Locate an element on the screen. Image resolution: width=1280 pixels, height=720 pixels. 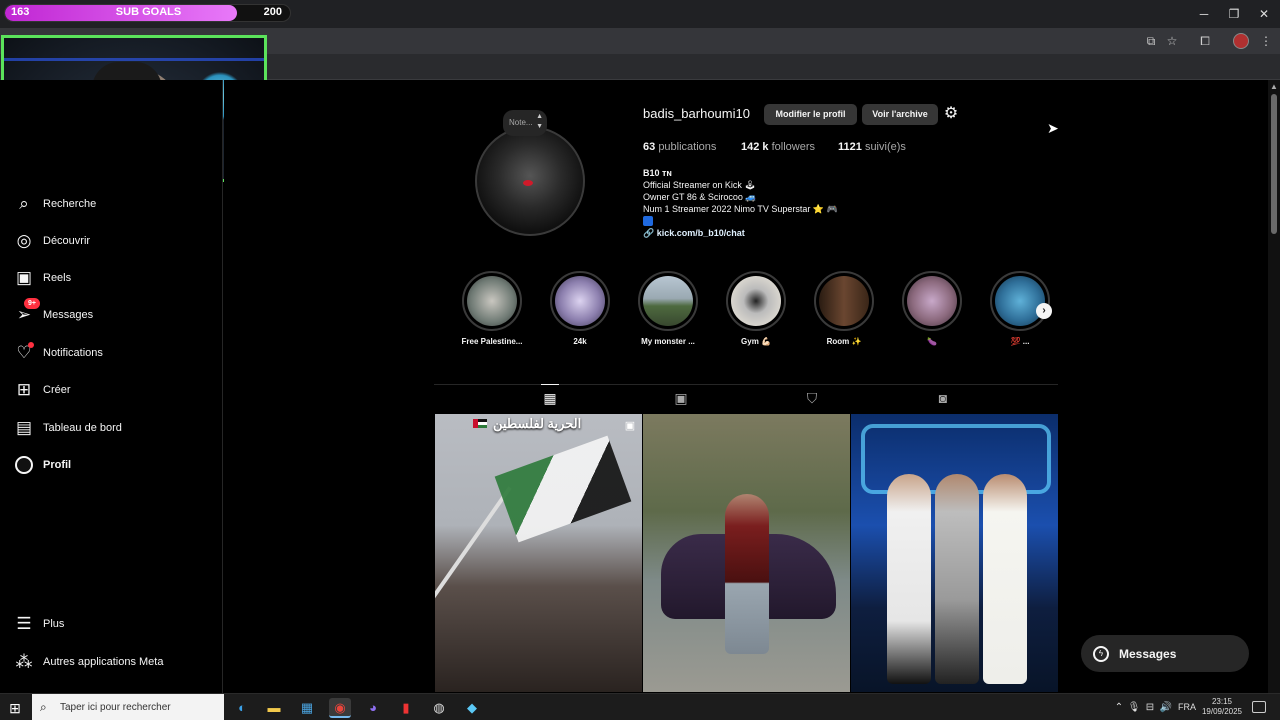
sidebar-item-search: ⌕ Recherche is located at coordinates (55, 204).